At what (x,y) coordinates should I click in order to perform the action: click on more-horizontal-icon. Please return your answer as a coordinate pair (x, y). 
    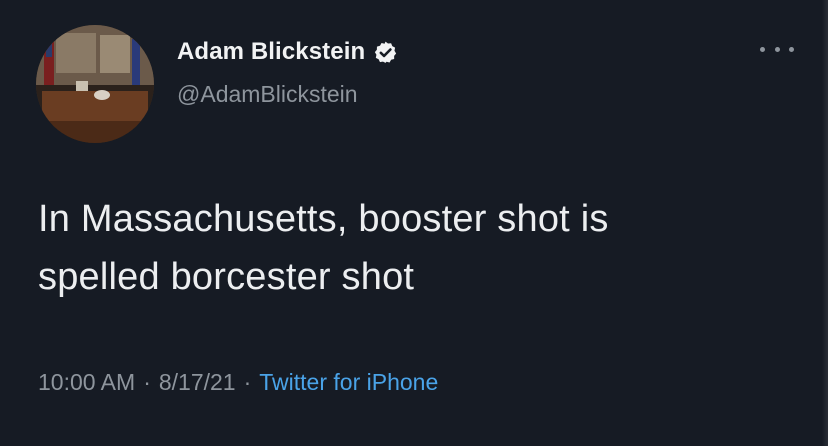
    Looking at the image, I should click on (777, 49).